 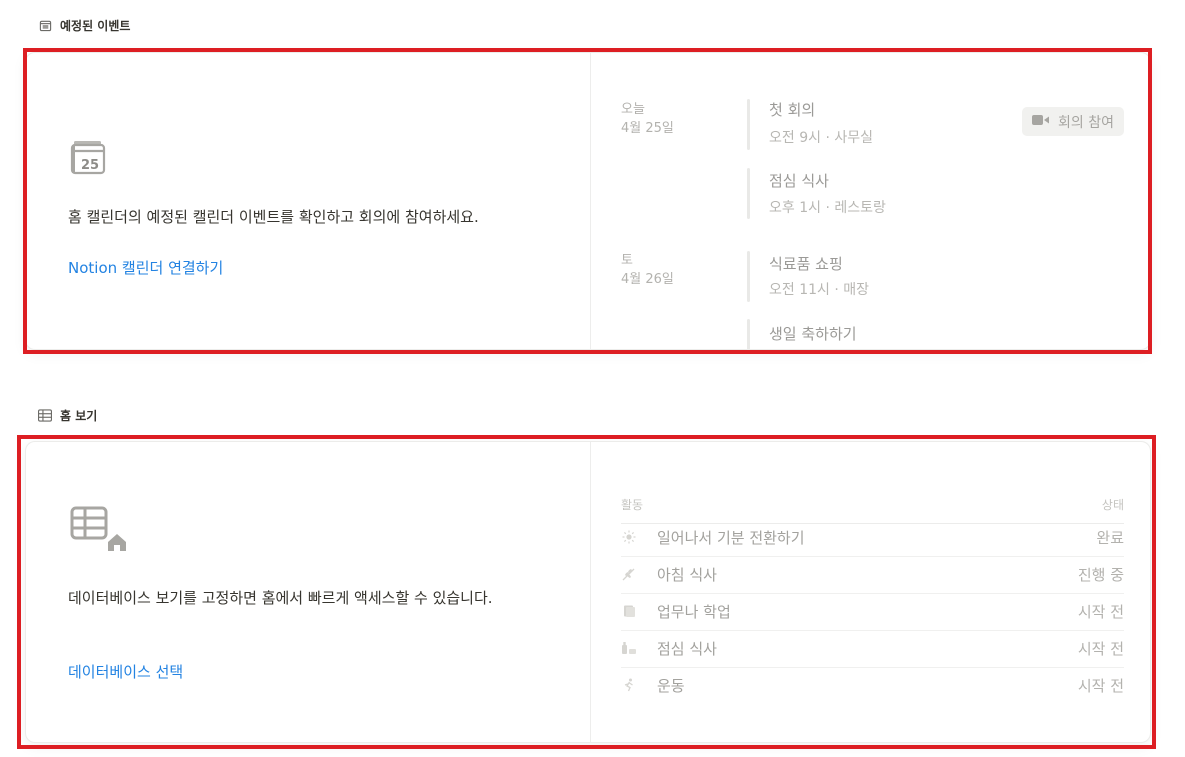 What do you see at coordinates (694, 612) in the screenshot?
I see `row-activity: 업무나 학업` at bounding box center [694, 612].